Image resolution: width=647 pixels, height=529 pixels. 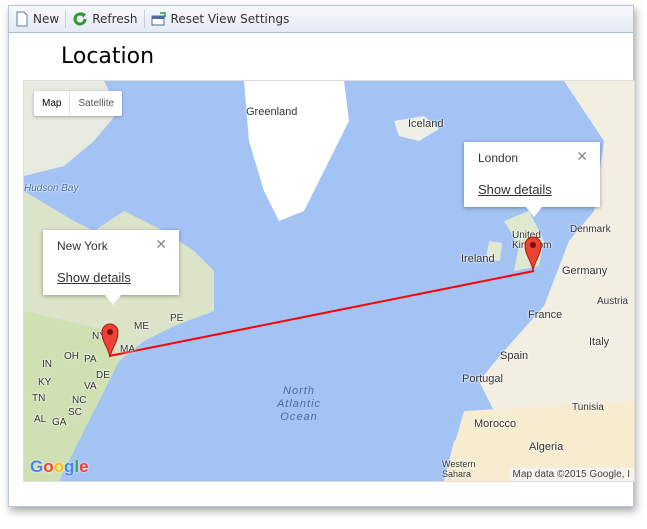 I want to click on ocean-label-line: Atlantic, so click(x=299, y=404).